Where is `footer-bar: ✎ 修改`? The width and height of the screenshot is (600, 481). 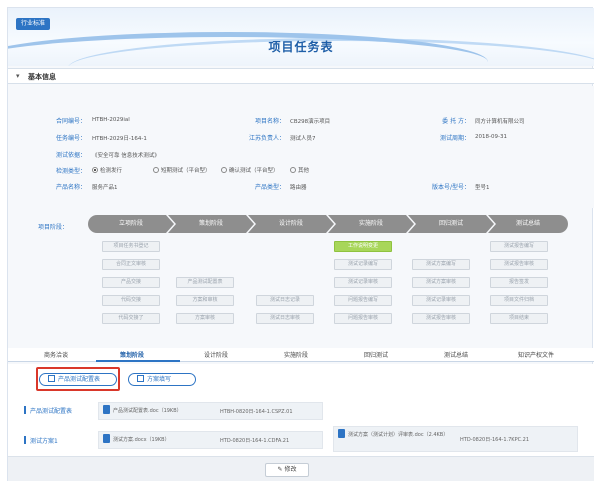
footer-bar: ✎ 修改 is located at coordinates (301, 468).